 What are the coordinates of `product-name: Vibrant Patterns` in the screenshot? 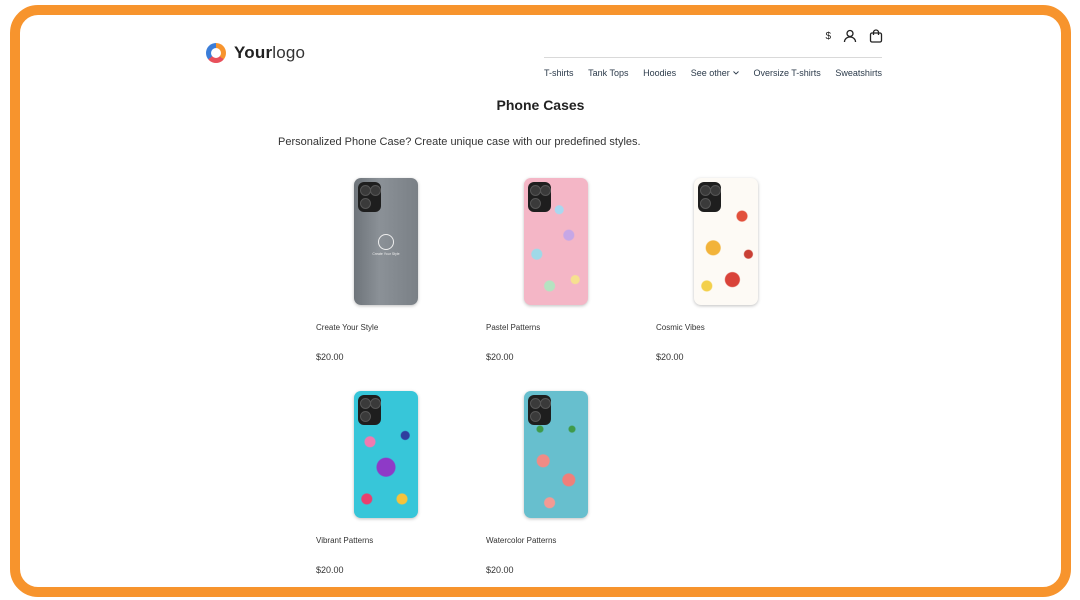 It's located at (391, 540).